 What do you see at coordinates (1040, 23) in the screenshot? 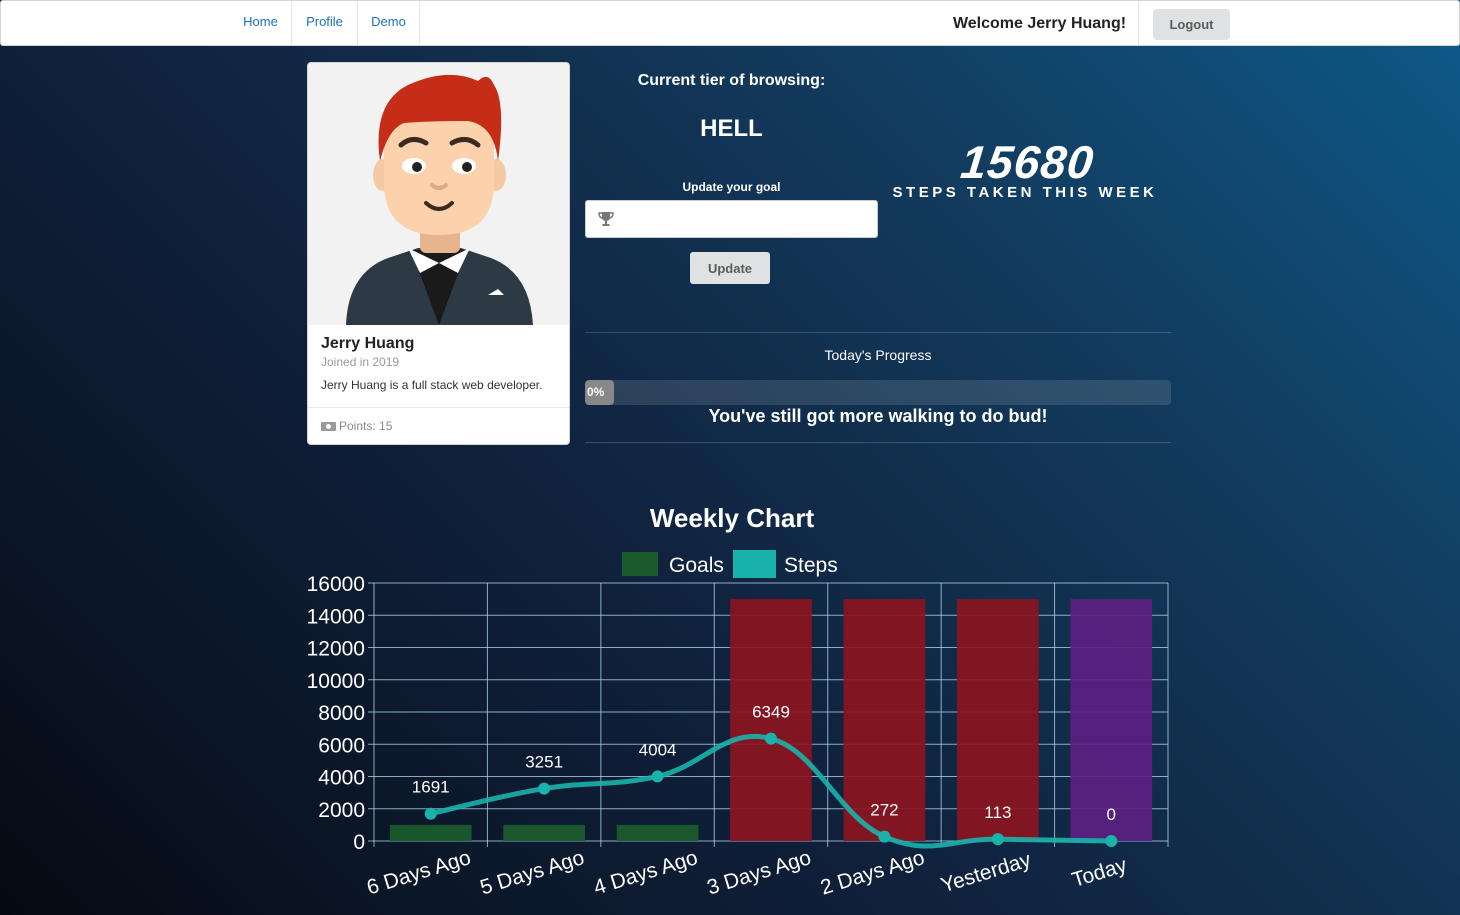
I see `welcome-message: Welcome Jerry Huang!` at bounding box center [1040, 23].